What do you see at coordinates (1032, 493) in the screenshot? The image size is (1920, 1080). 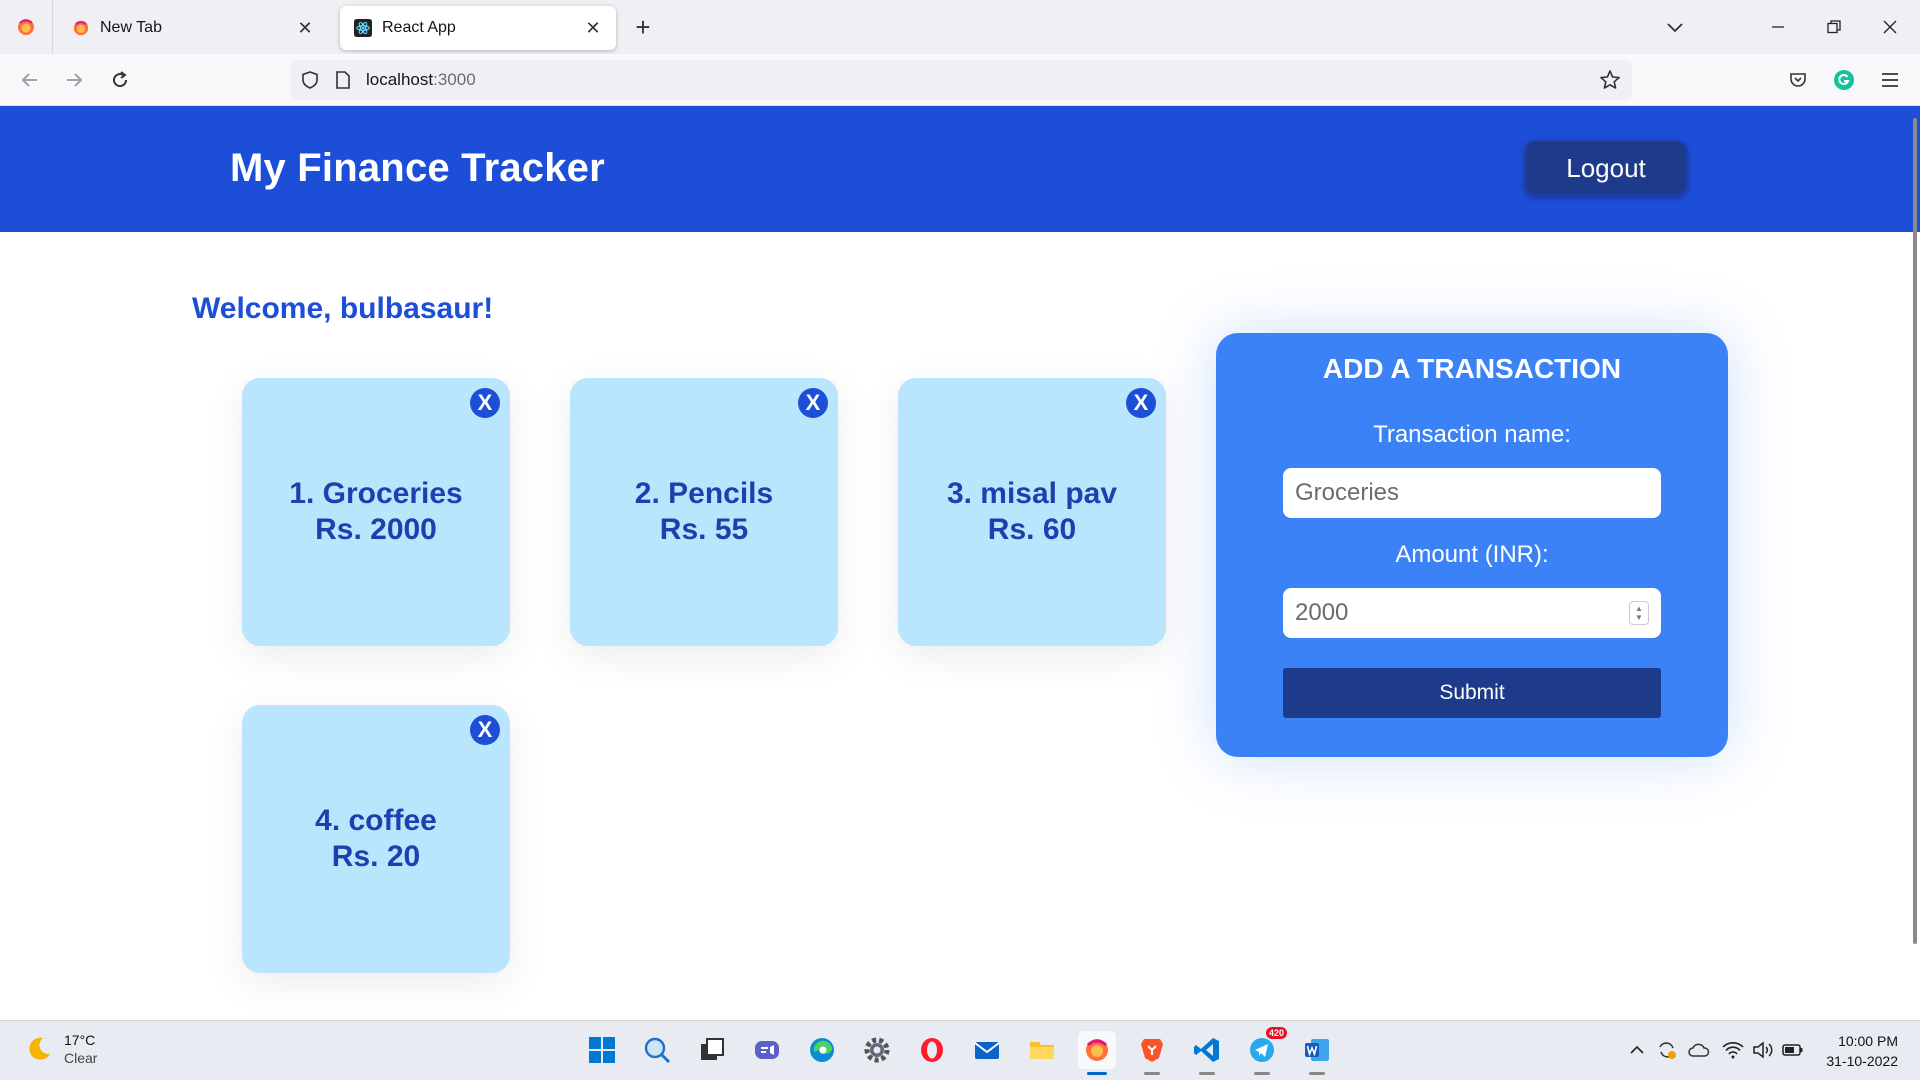 I see `transaction-name: 3. misal pav` at bounding box center [1032, 493].